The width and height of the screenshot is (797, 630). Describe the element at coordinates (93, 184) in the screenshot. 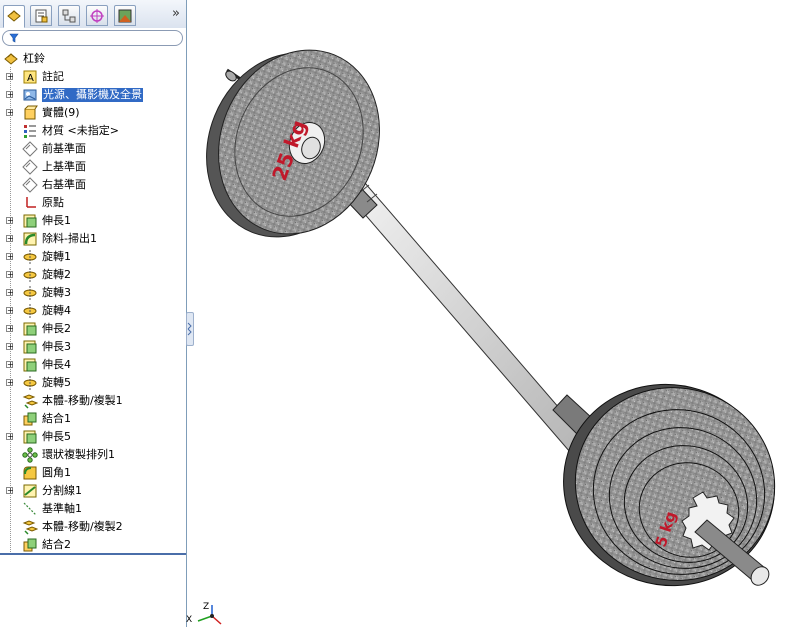

I see `tree-item: 右基準面` at that location.